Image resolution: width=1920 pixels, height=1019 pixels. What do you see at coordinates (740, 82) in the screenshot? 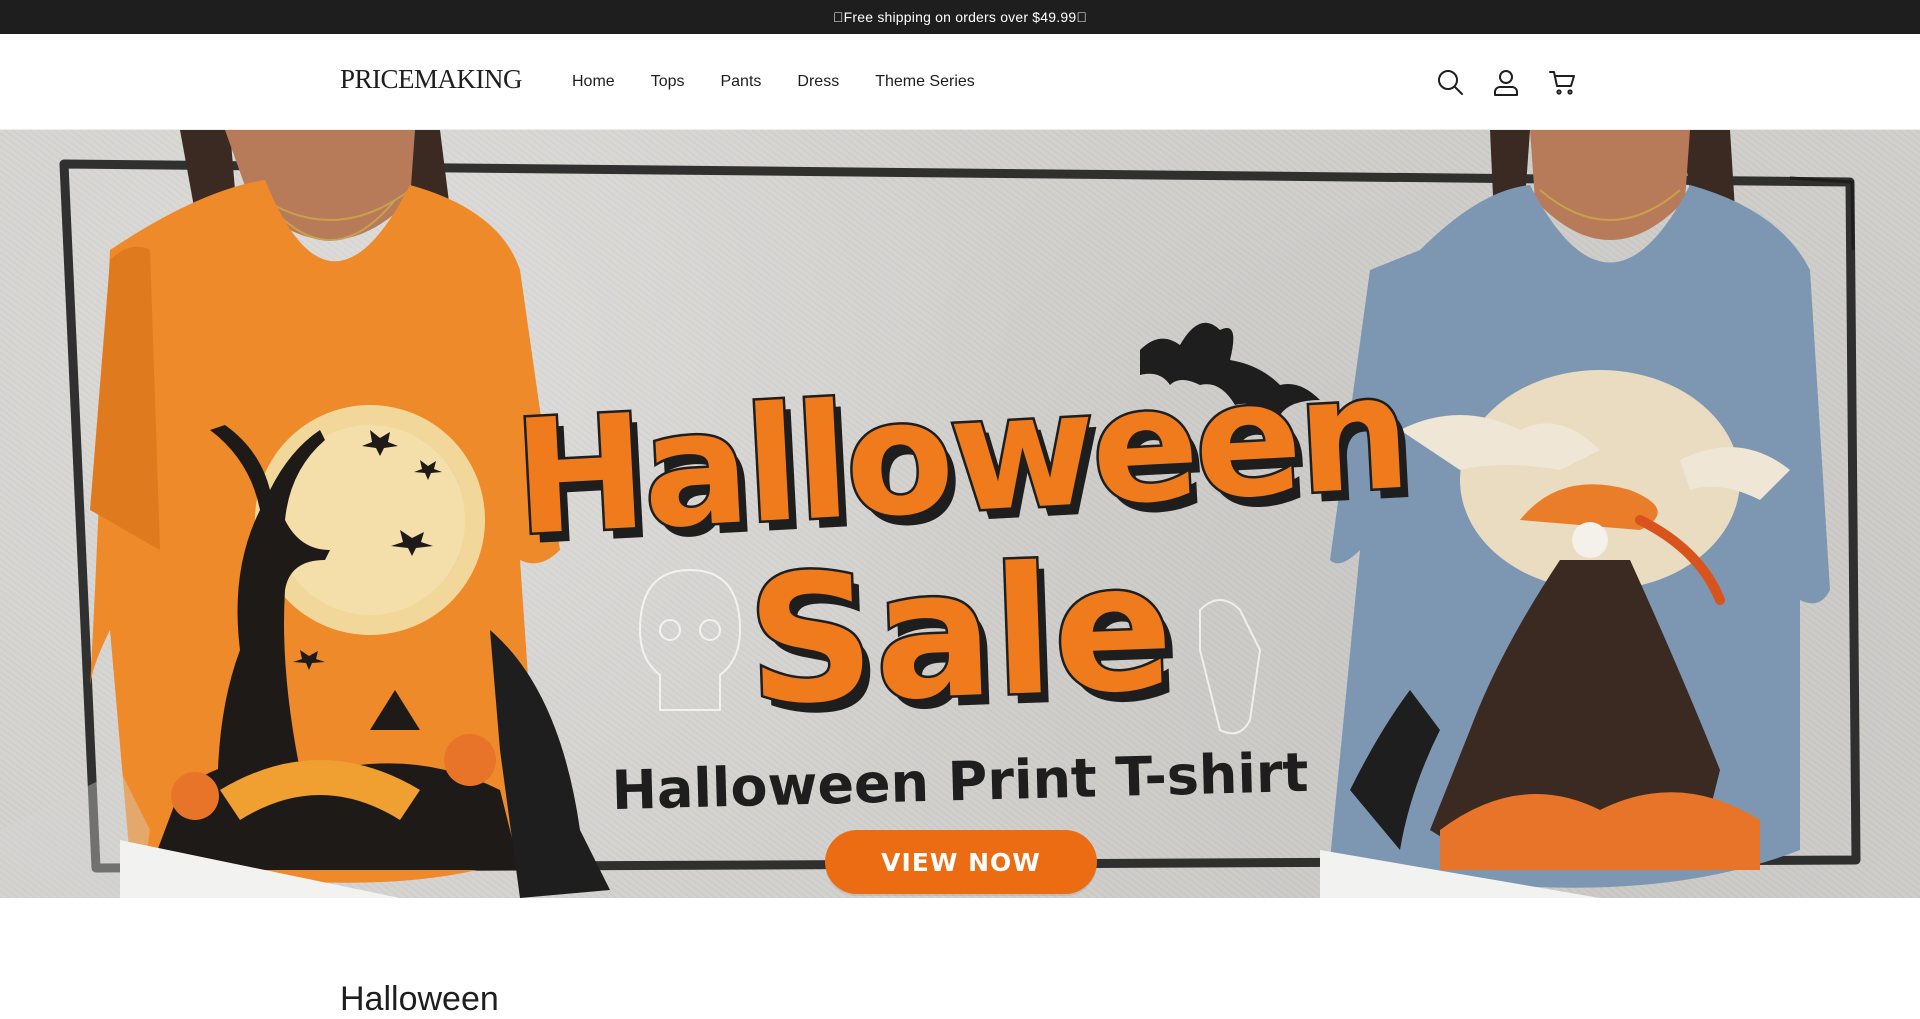
I see `nav-pants: Pants` at bounding box center [740, 82].